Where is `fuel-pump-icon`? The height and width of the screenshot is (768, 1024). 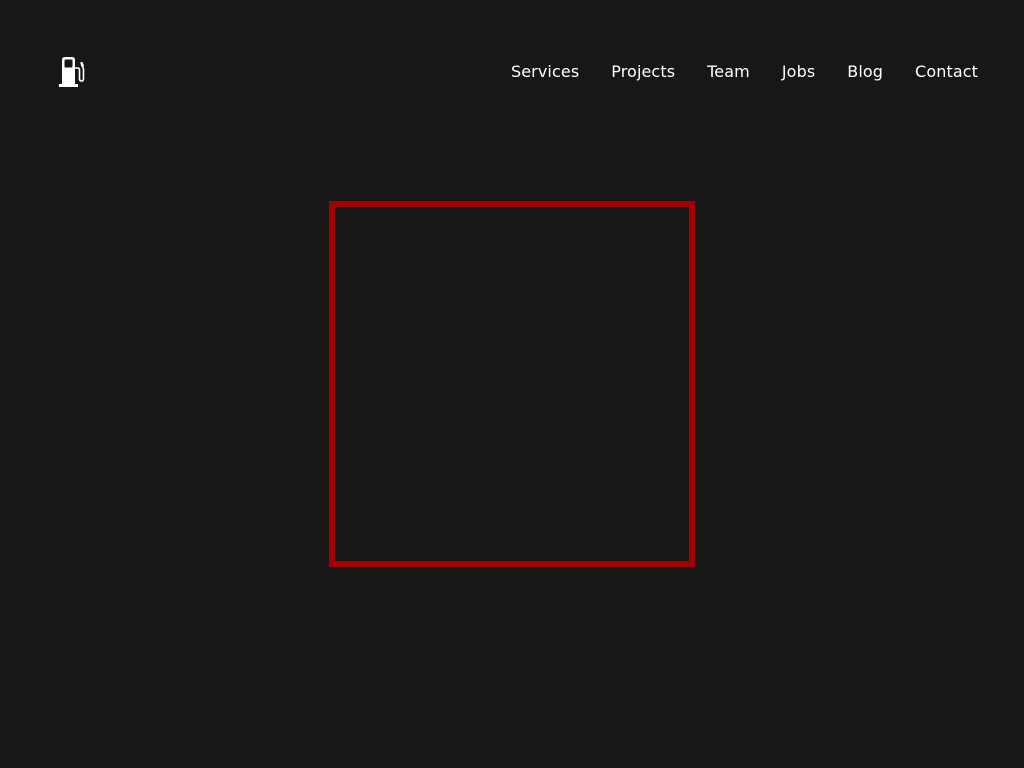 fuel-pump-icon is located at coordinates (72, 72).